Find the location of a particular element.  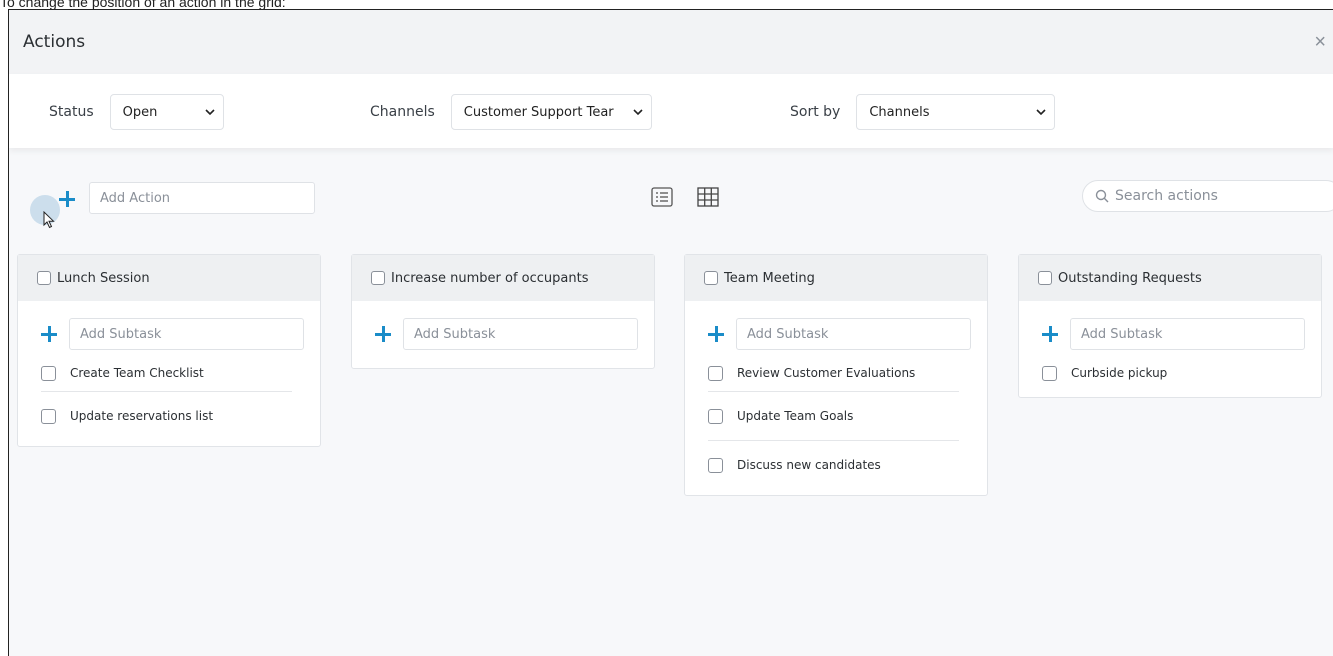

subtask-label: Review Customer Evaluations is located at coordinates (826, 373).